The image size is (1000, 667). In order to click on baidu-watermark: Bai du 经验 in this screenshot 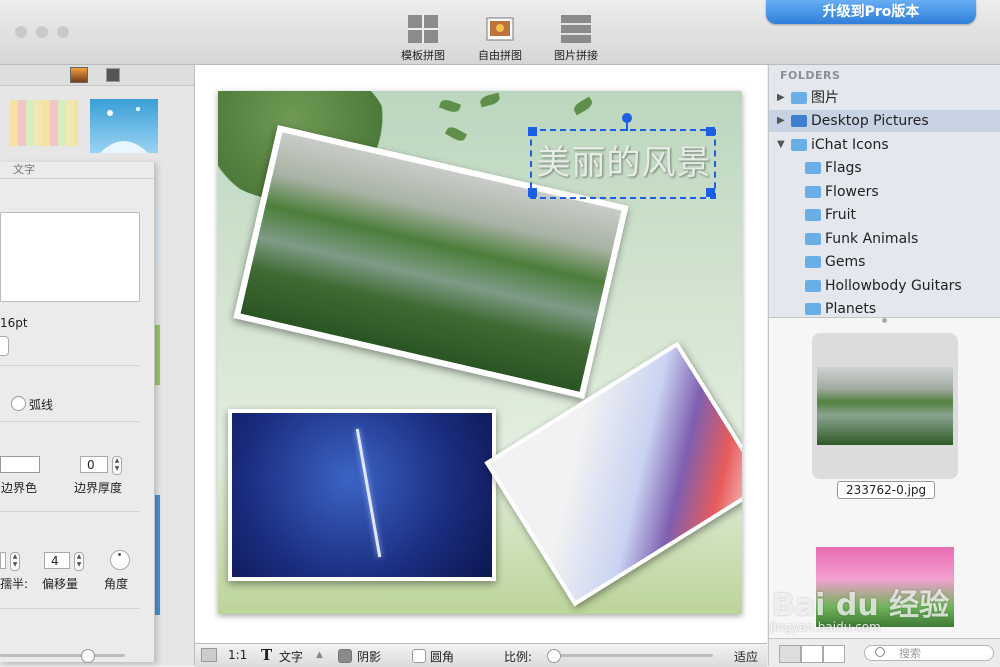, I will do `click(861, 605)`.